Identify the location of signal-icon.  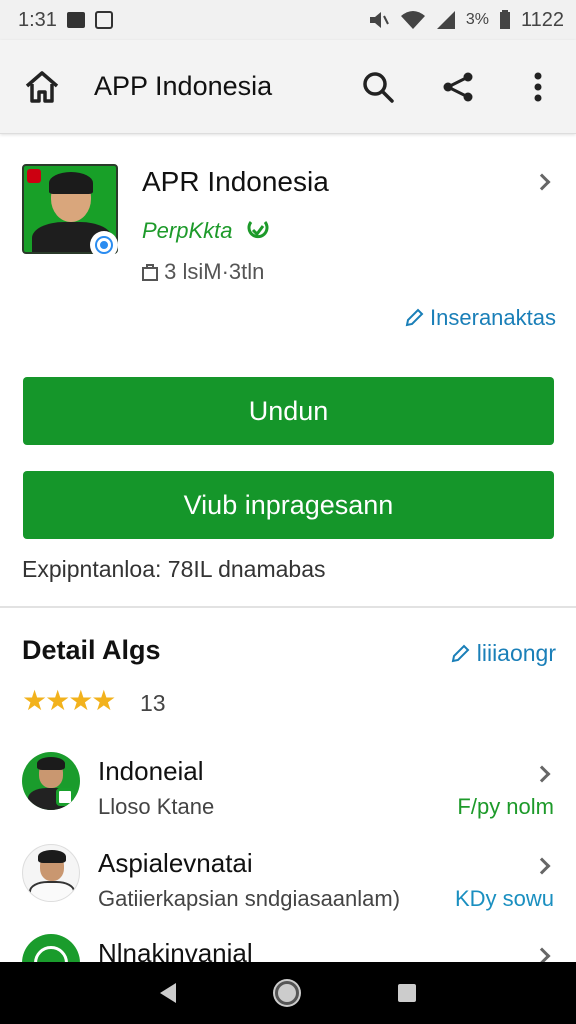
(445, 20).